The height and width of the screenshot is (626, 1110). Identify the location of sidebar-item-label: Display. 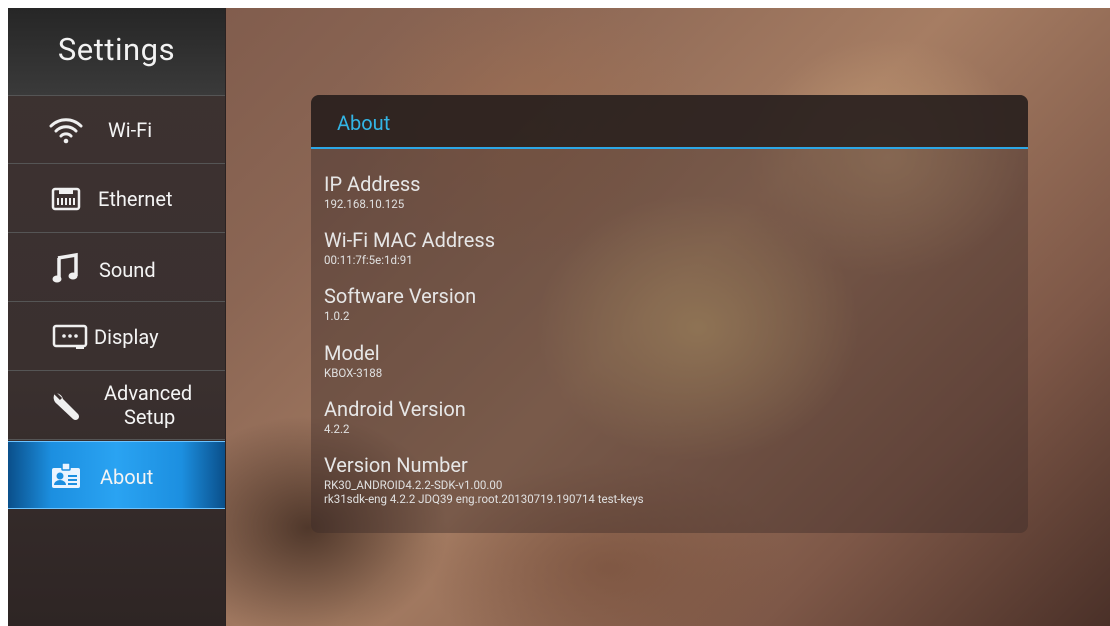
(126, 337).